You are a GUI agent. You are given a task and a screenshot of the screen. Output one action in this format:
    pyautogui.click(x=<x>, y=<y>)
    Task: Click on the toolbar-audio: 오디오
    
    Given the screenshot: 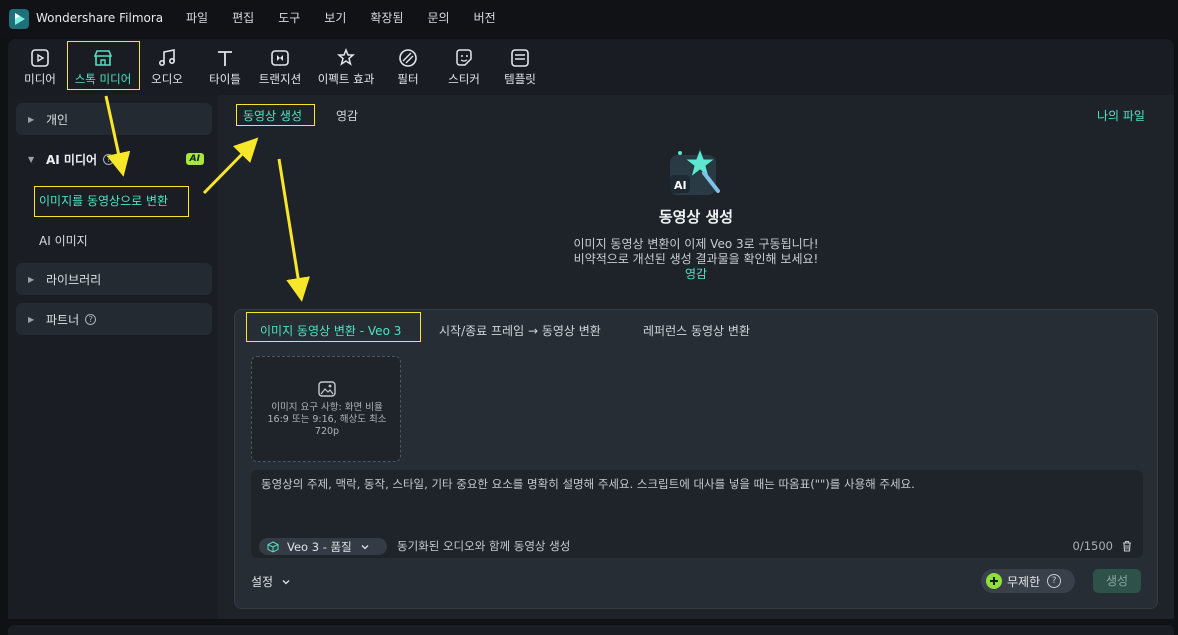 What is the action you would take?
    pyautogui.click(x=167, y=67)
    